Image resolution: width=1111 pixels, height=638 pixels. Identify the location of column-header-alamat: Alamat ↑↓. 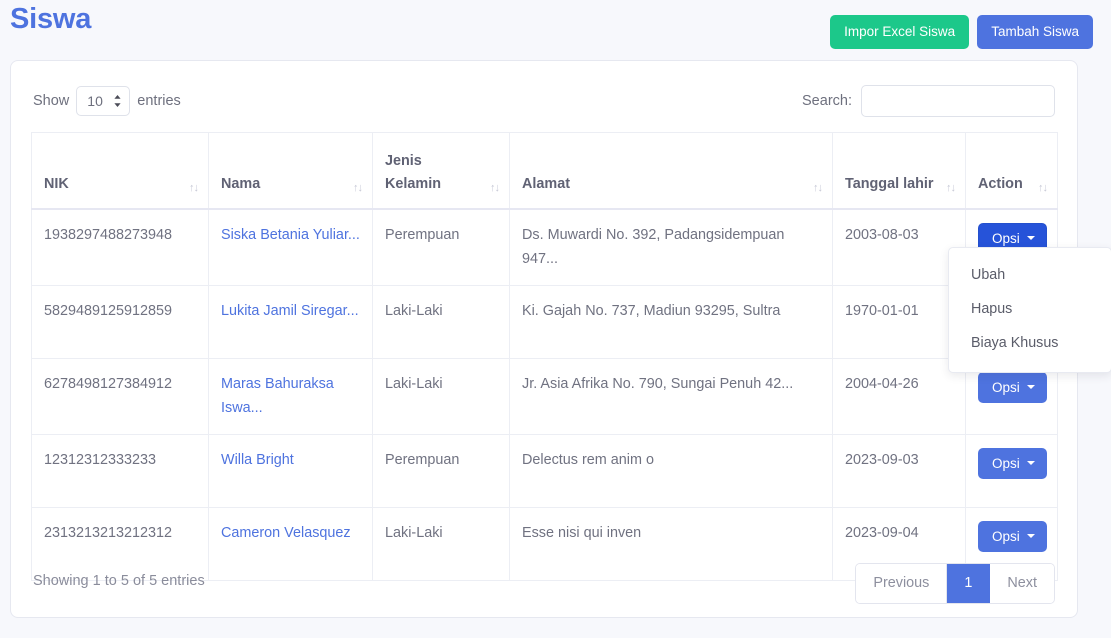
(671, 171).